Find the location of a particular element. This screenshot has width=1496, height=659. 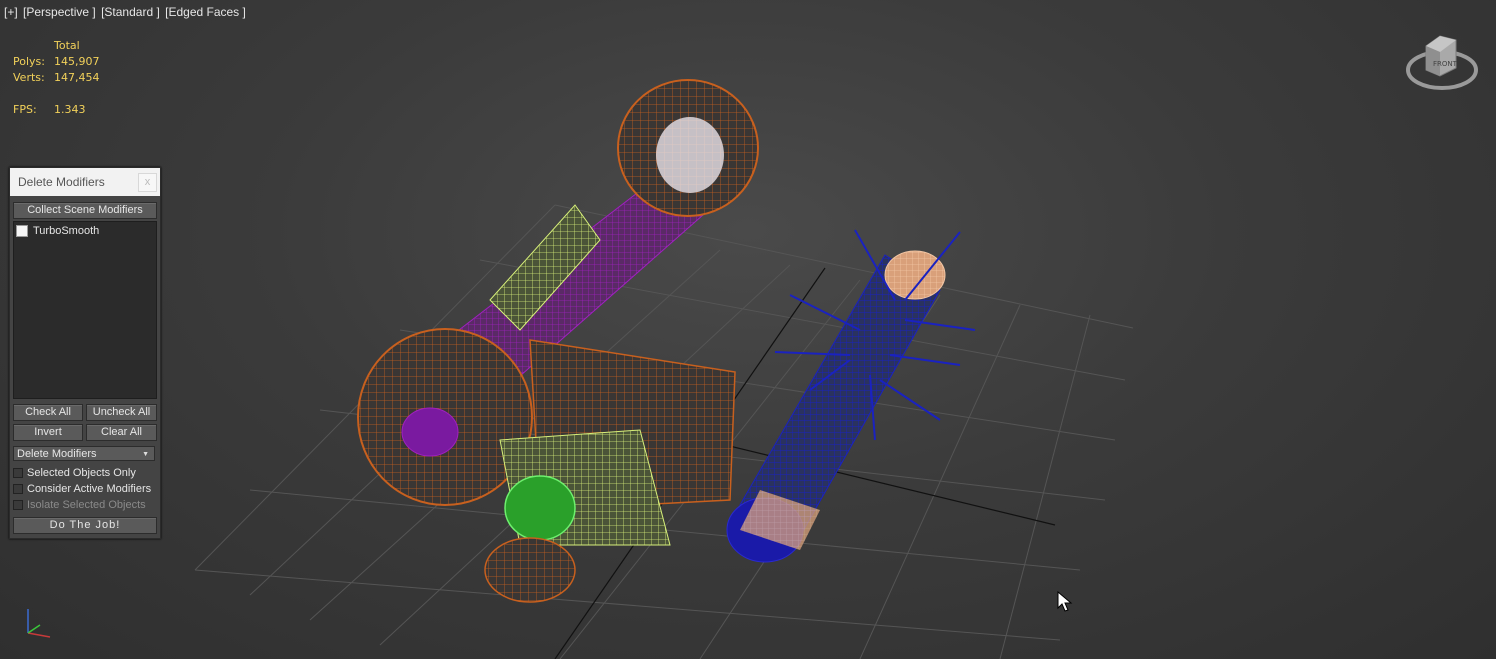

mouse-cursor-icon is located at coordinates (1065, 601).